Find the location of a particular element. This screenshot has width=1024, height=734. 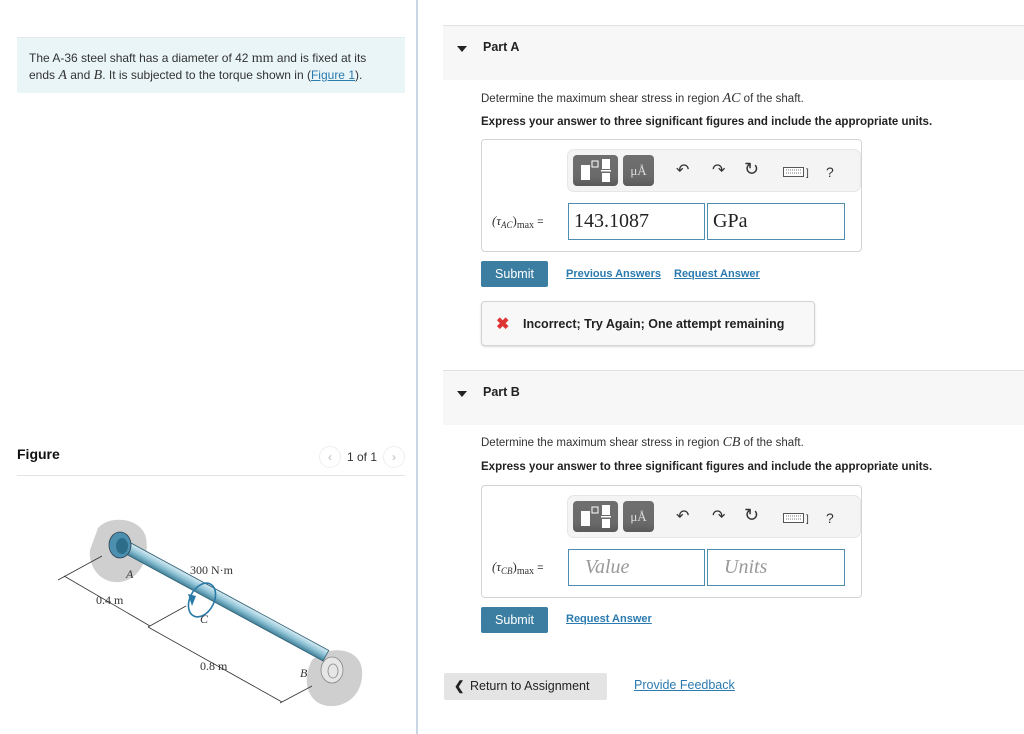

tau-subscript: CB is located at coordinates (506, 571).